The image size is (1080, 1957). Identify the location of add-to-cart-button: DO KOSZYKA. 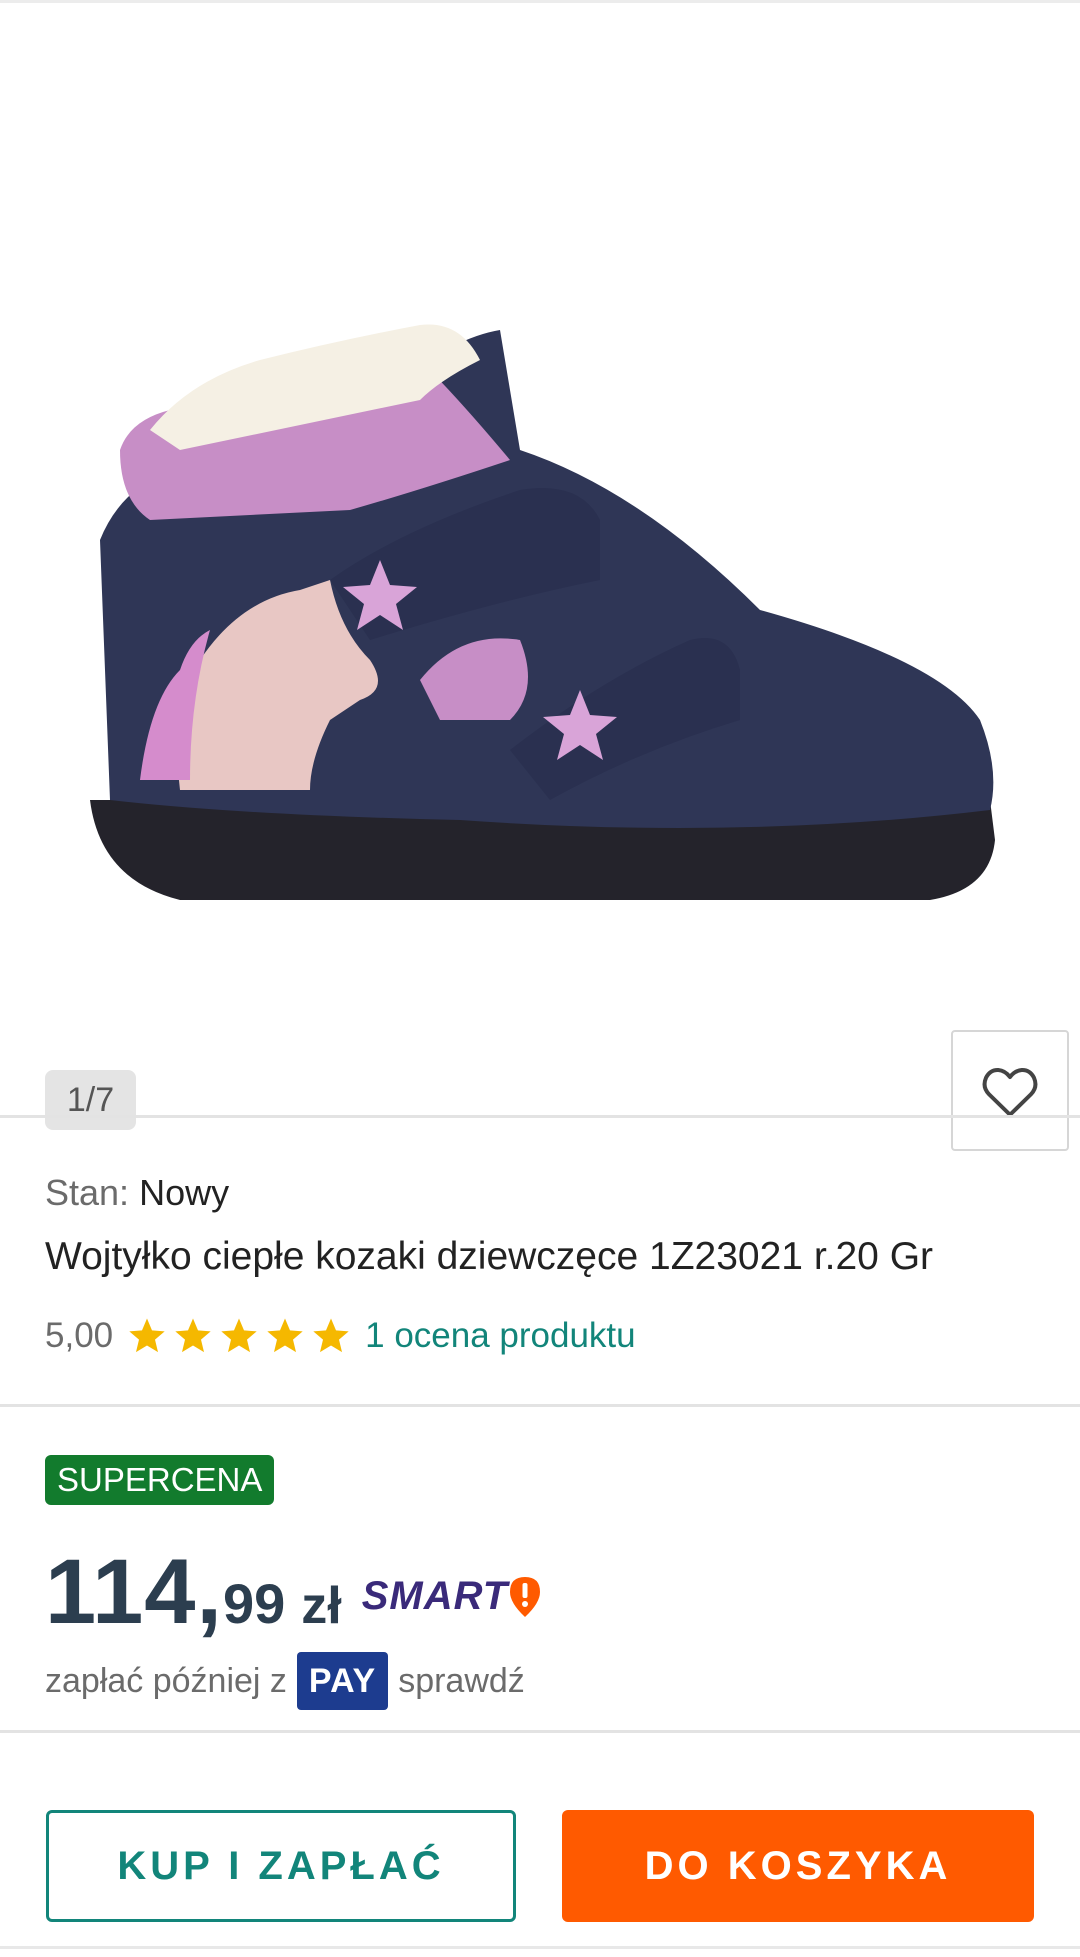
(798, 1866).